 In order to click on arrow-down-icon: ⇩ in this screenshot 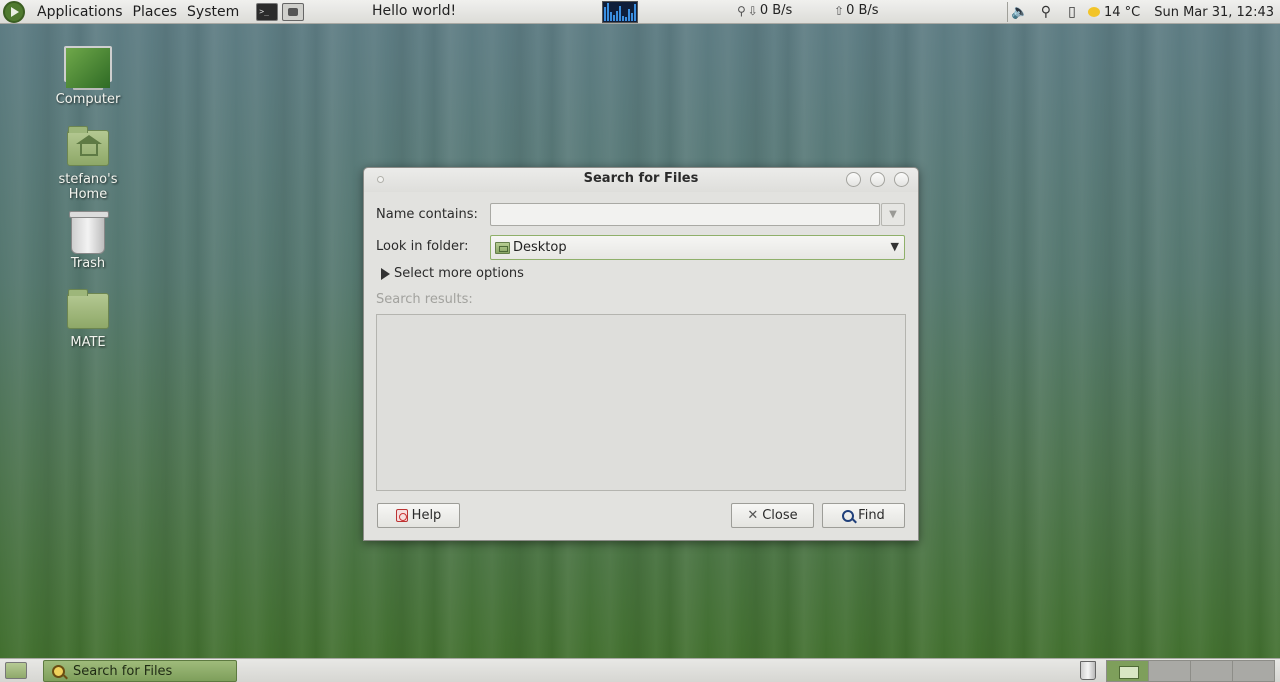, I will do `click(752, 10)`.